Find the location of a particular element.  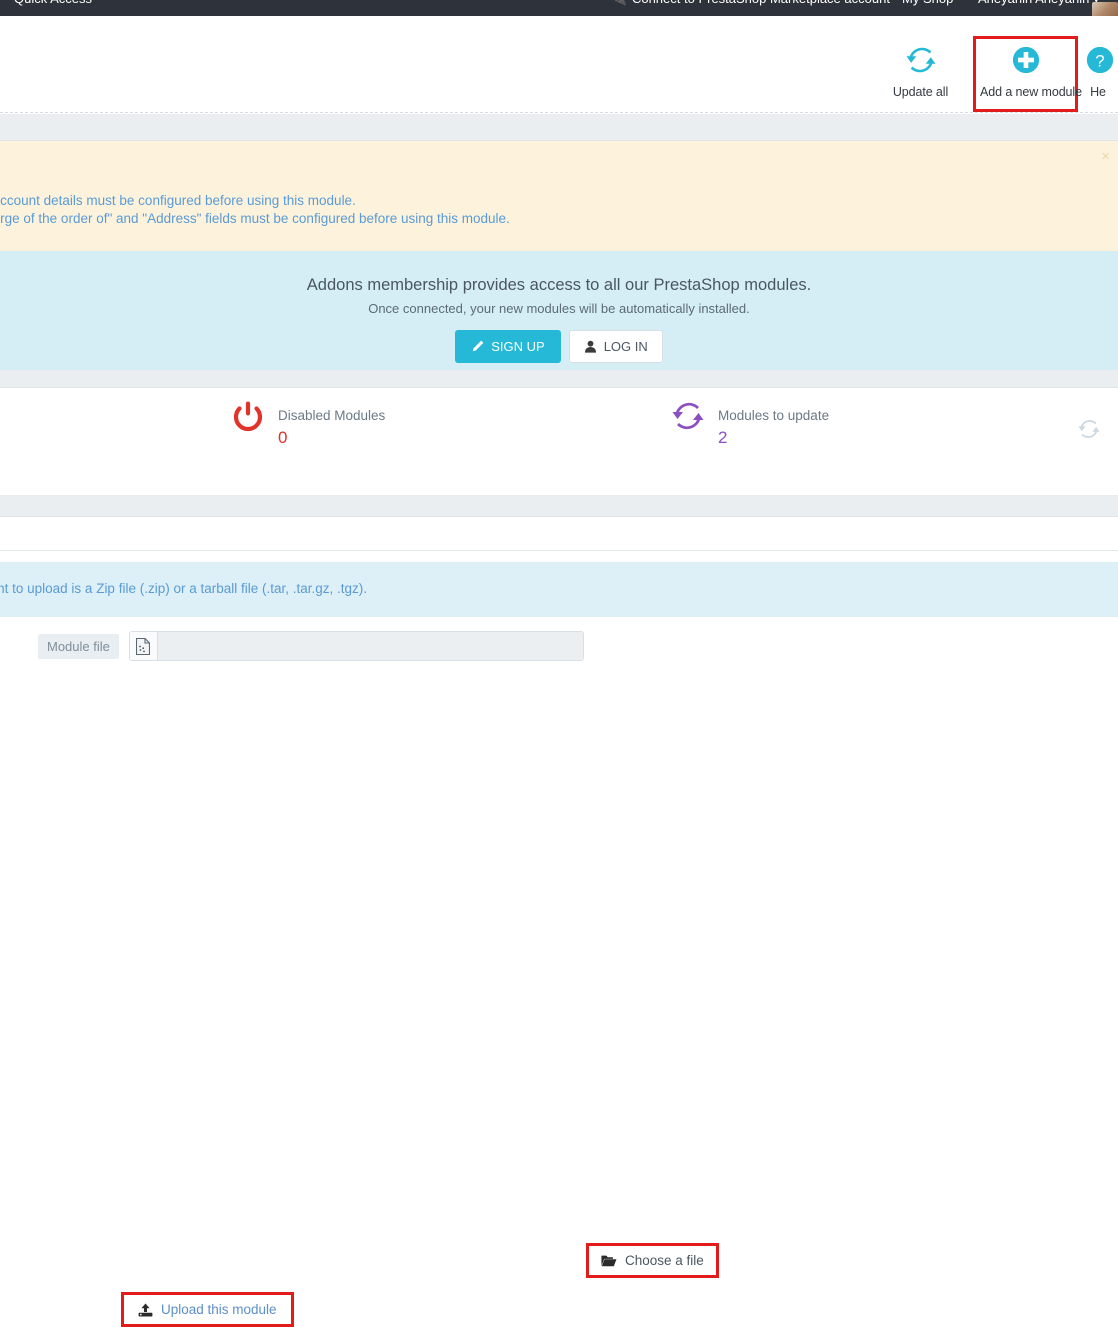

help-button: ? He is located at coordinates (1098, 74).